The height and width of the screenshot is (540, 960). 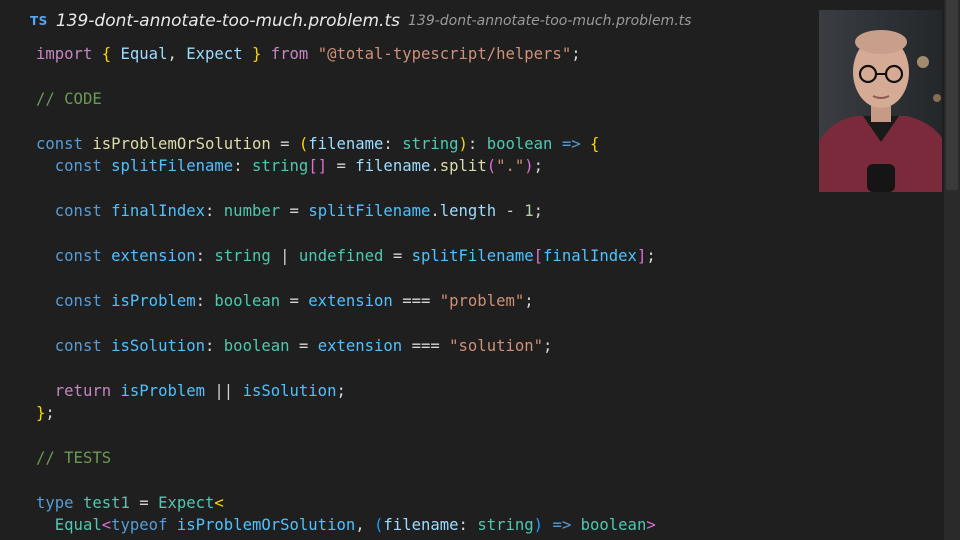 What do you see at coordinates (200, 390) in the screenshot?
I see `code-line-16: return isProblem || isSolution;` at bounding box center [200, 390].